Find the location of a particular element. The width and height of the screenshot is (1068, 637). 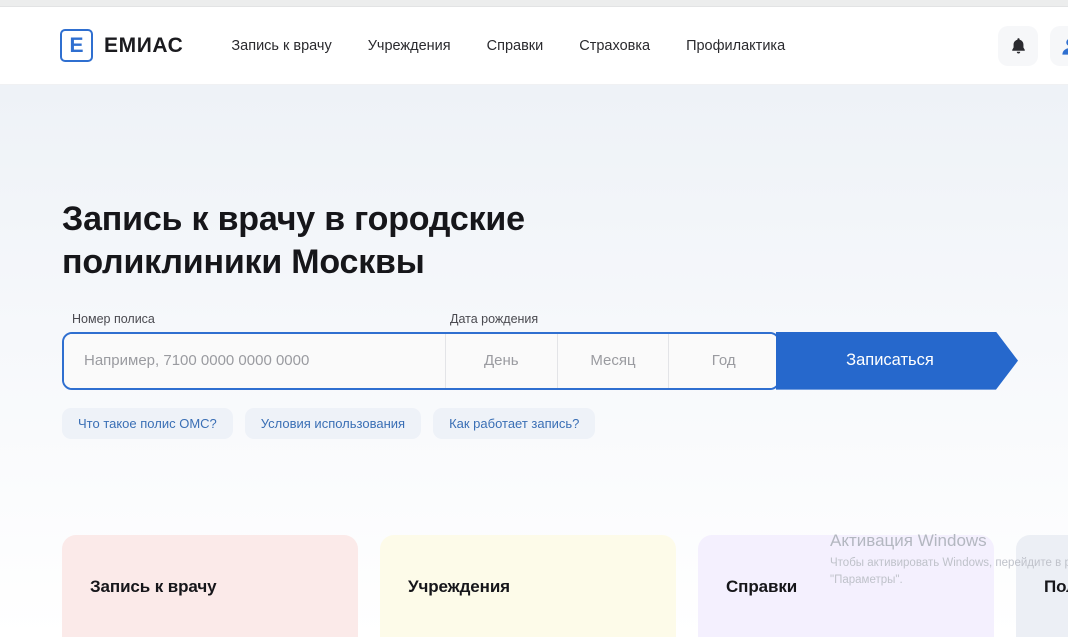

birth-month-field is located at coordinates (612, 360).